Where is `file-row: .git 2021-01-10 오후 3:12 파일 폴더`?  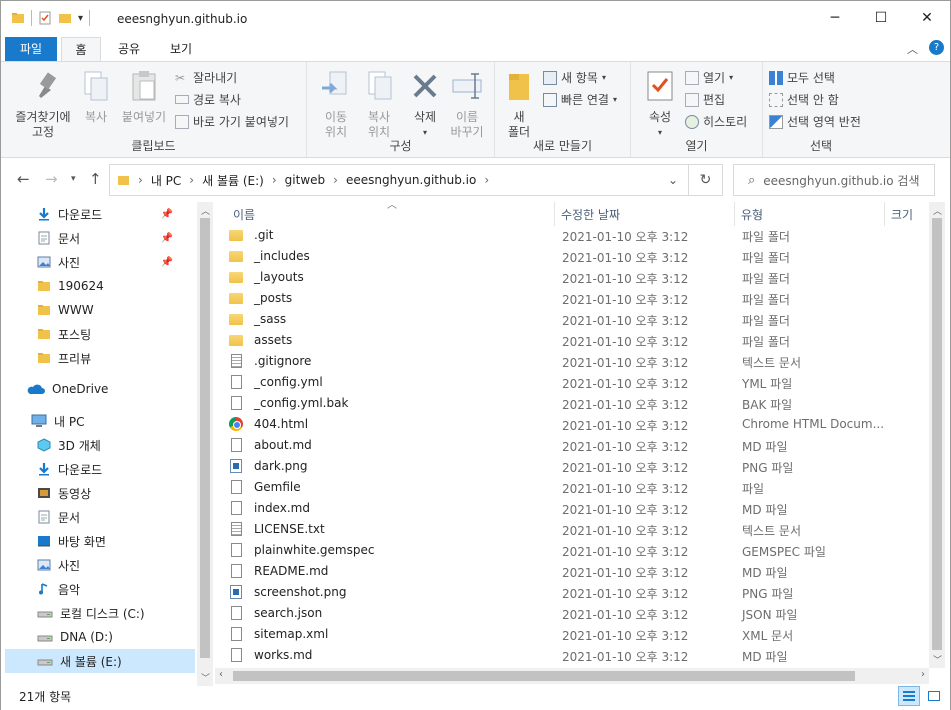
file-row: .git 2021-01-10 오후 3:12 파일 폴더 is located at coordinates (559, 235).